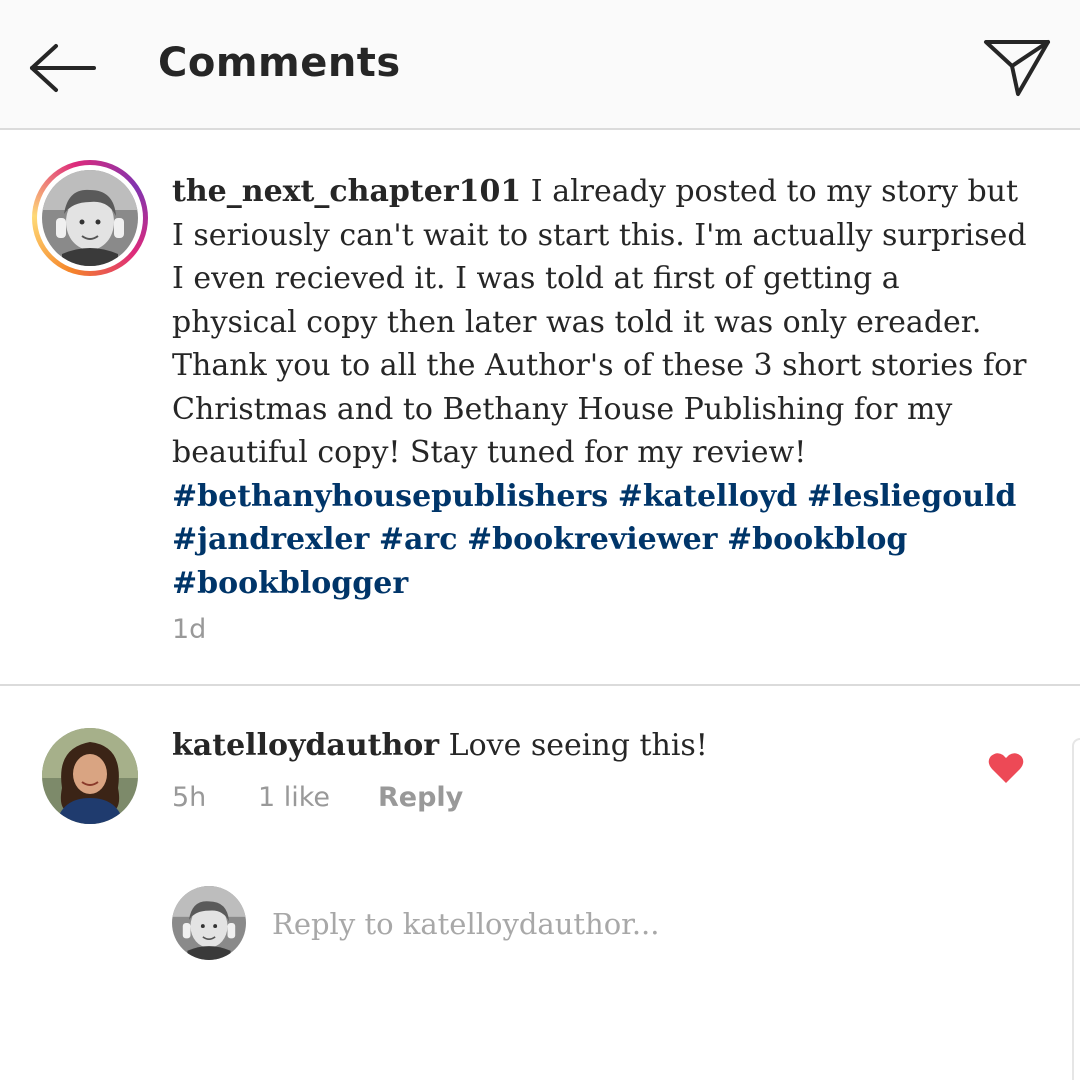  Describe the element at coordinates (1076, 909) in the screenshot. I see `scroll-edge` at that location.